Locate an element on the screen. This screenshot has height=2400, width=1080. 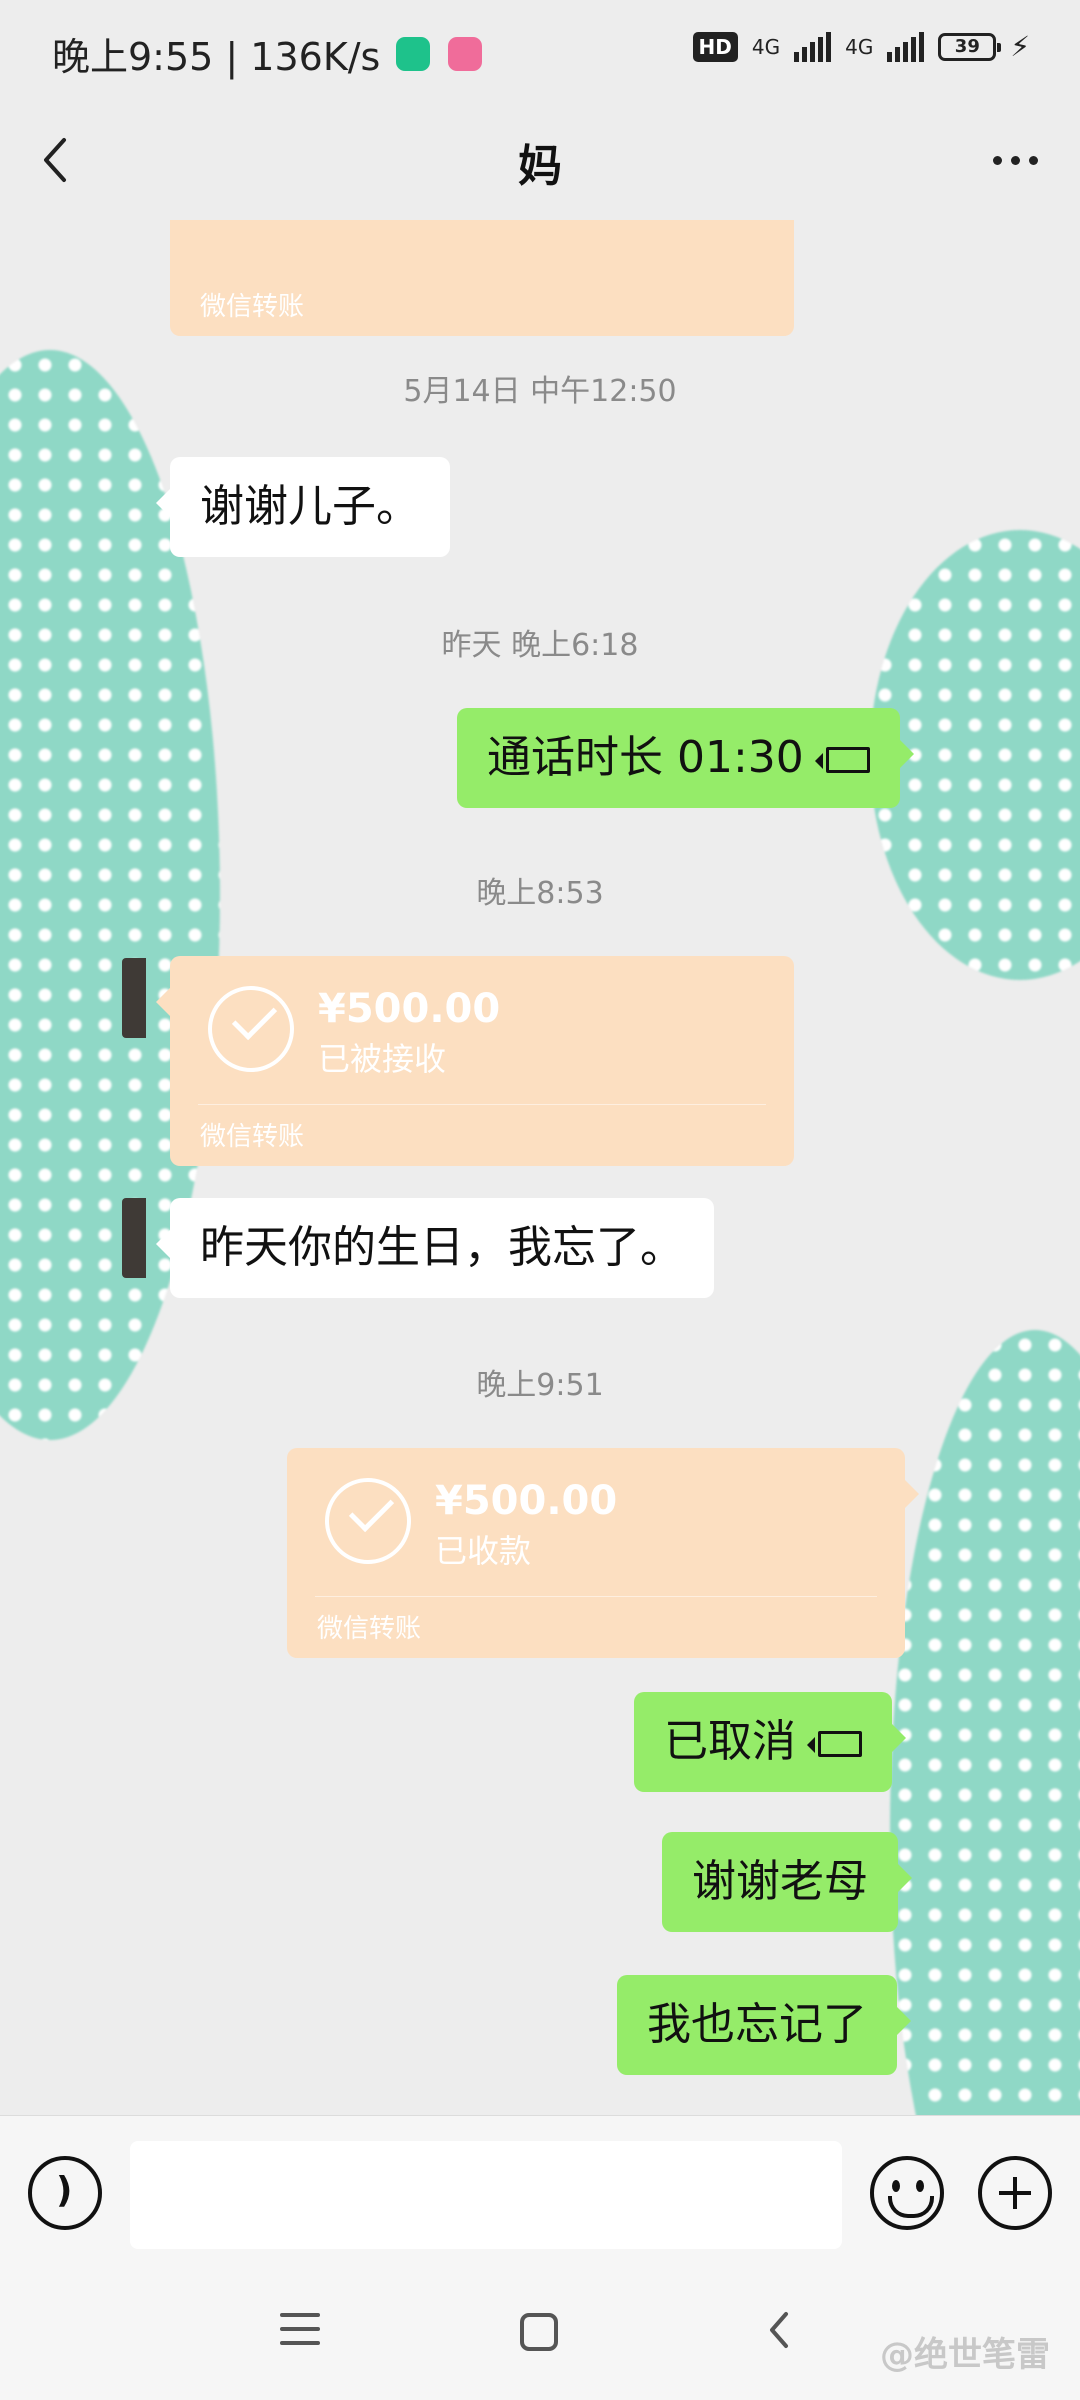
transfer-card-partial: 微信转账 is located at coordinates (482, 278).